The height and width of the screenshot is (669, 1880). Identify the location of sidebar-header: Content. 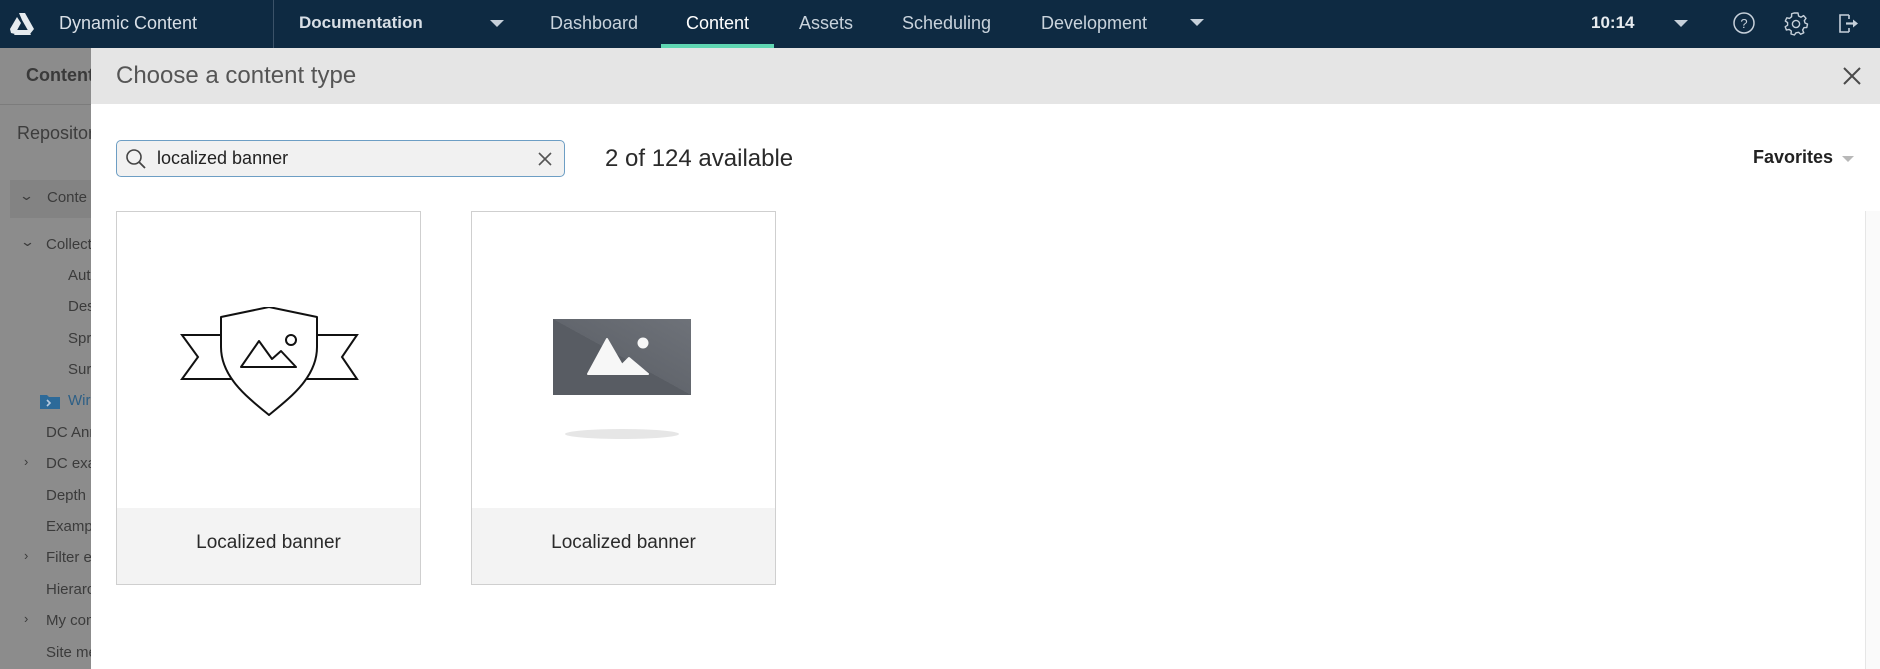
(45, 76).